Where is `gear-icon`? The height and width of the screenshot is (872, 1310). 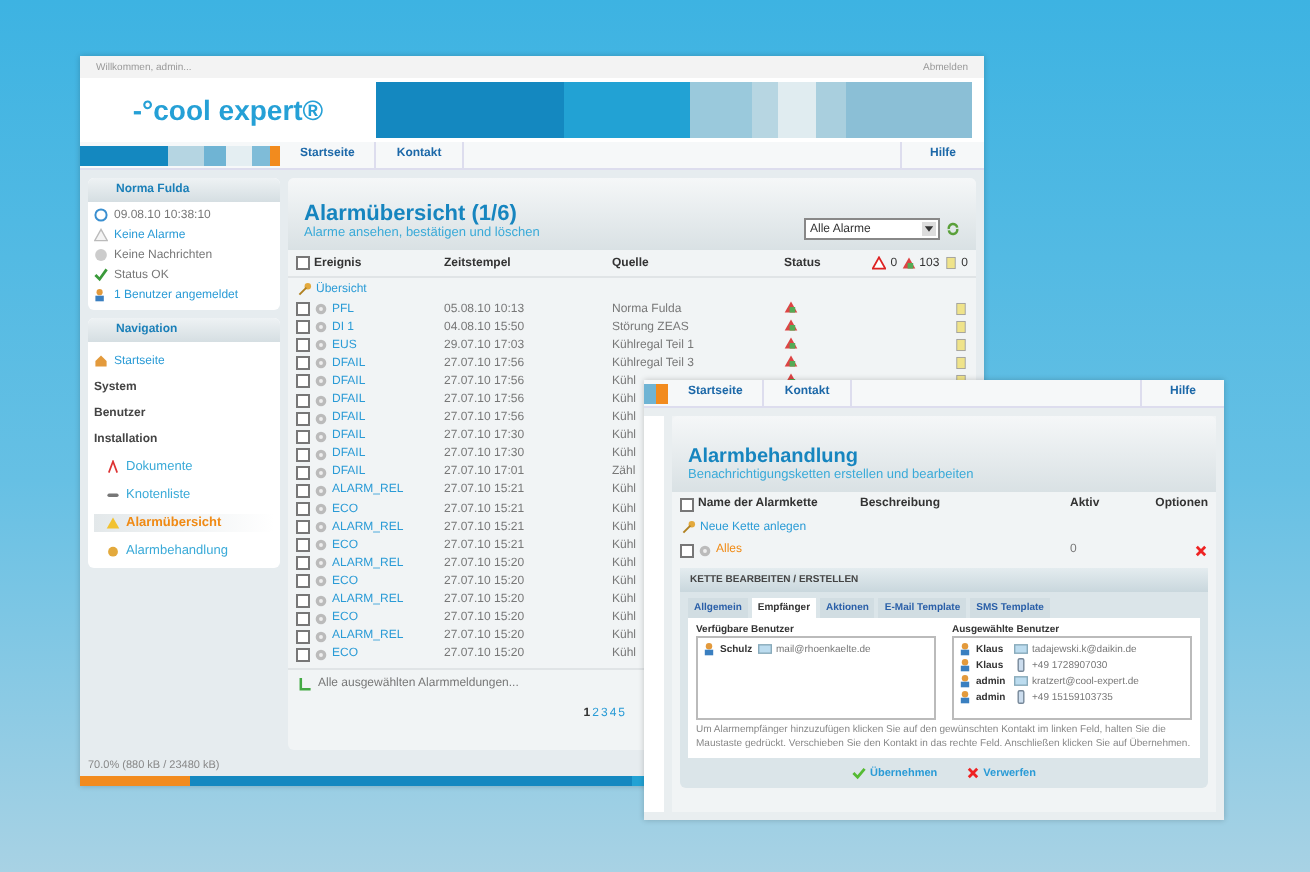
gear-icon is located at coordinates (705, 550).